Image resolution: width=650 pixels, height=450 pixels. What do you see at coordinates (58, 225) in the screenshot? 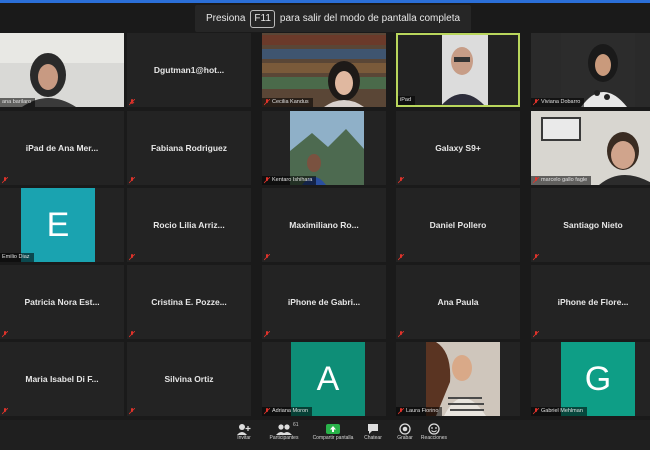
I see `participant-avatar: E` at bounding box center [58, 225].